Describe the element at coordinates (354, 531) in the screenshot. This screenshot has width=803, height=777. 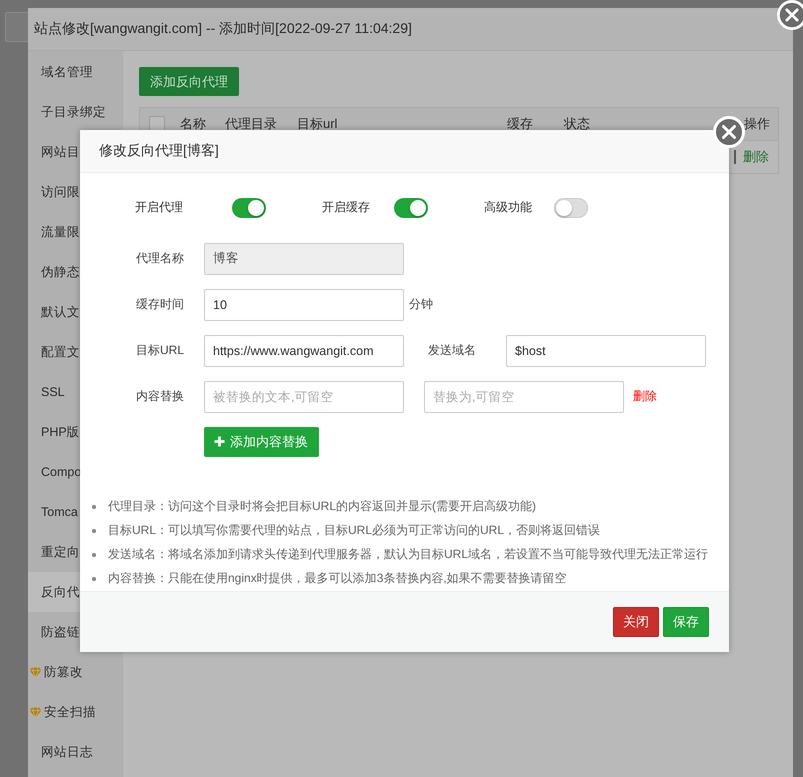
I see `note-text: 目标URL：可以填写你需要代理的站点，目标URL必须为可正常访问的URL，否则将返回错误` at that location.